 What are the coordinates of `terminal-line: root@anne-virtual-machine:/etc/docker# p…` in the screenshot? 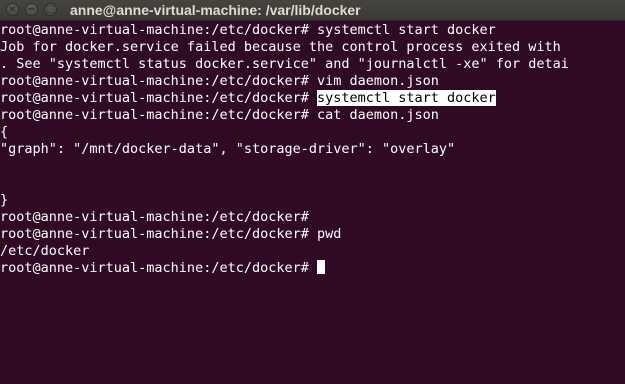 It's located at (171, 234).